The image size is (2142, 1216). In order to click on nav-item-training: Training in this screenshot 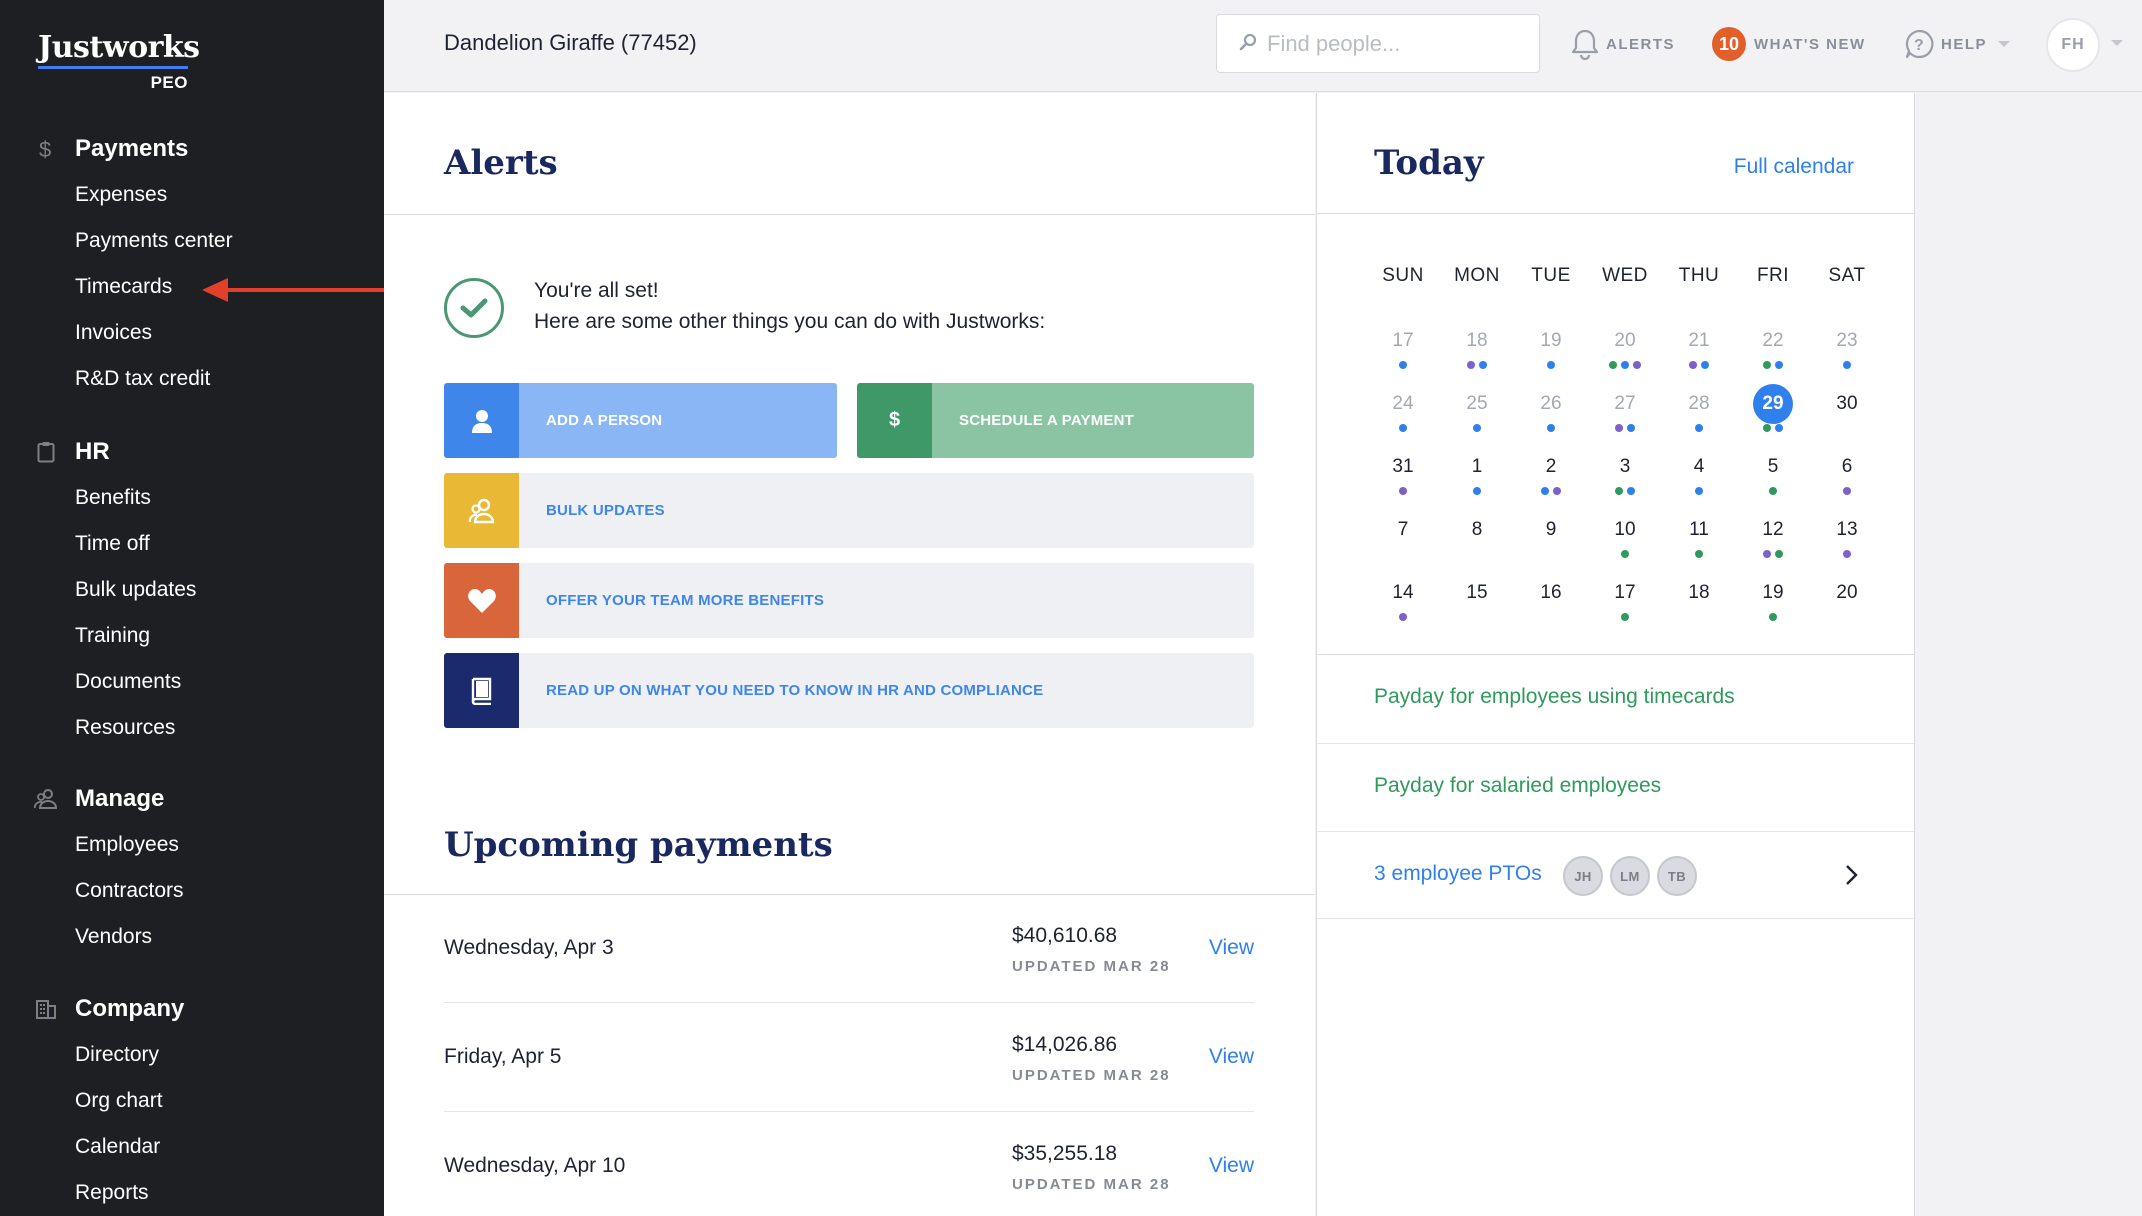, I will do `click(192, 636)`.